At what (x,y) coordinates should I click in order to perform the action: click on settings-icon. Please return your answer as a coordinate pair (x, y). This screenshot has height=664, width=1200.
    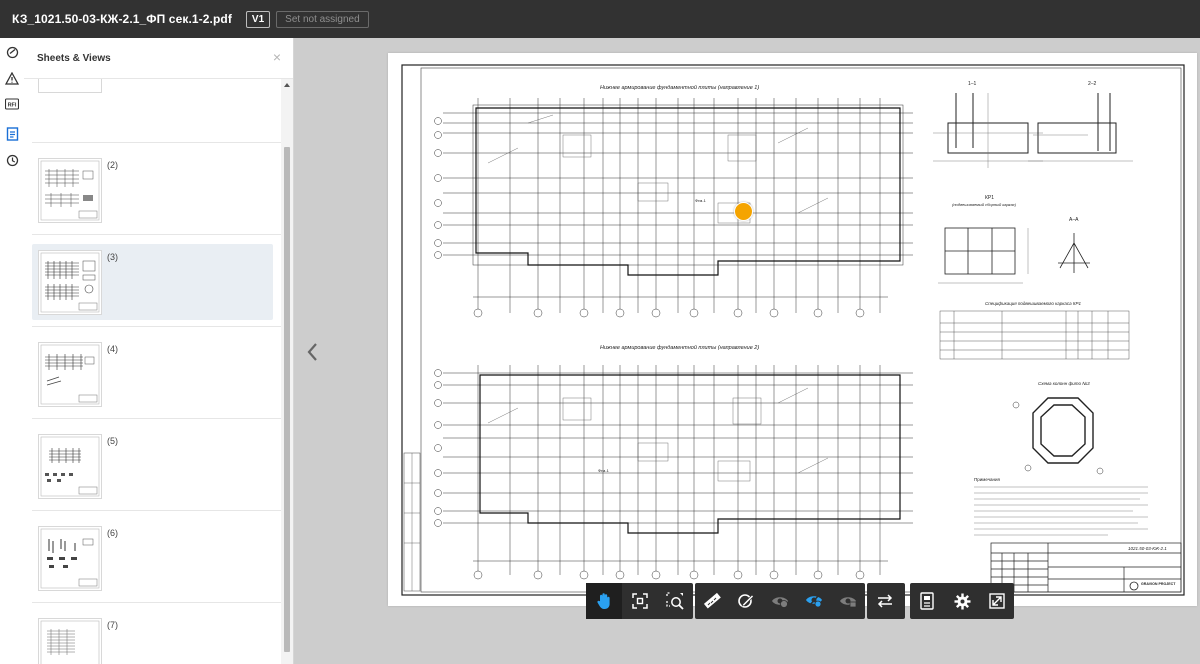
    Looking at the image, I should click on (962, 601).